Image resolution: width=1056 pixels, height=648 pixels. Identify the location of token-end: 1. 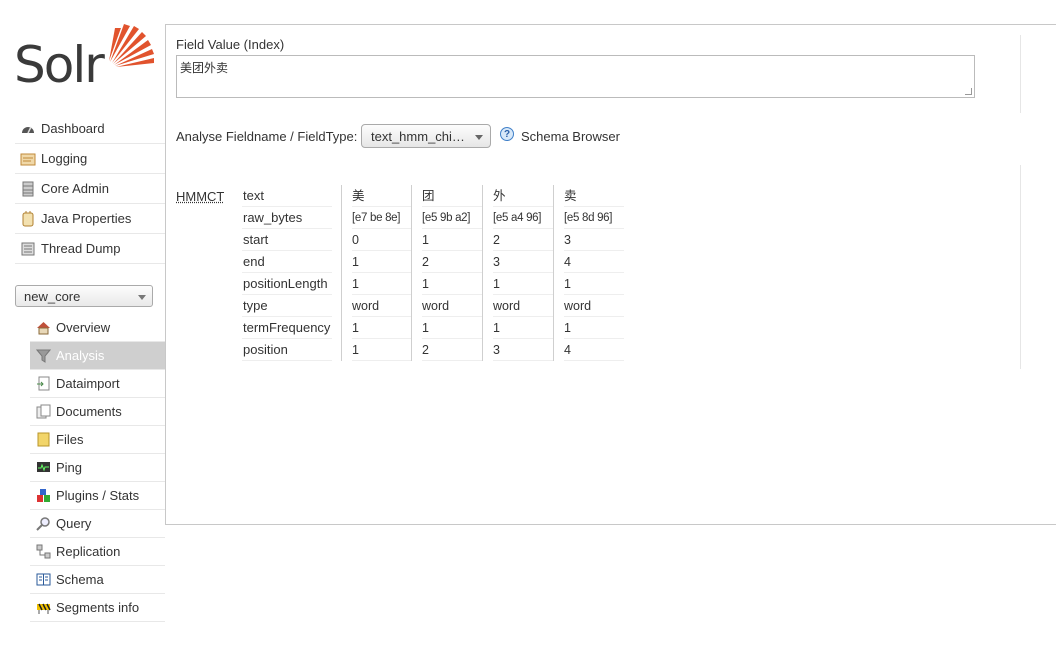
(382, 262).